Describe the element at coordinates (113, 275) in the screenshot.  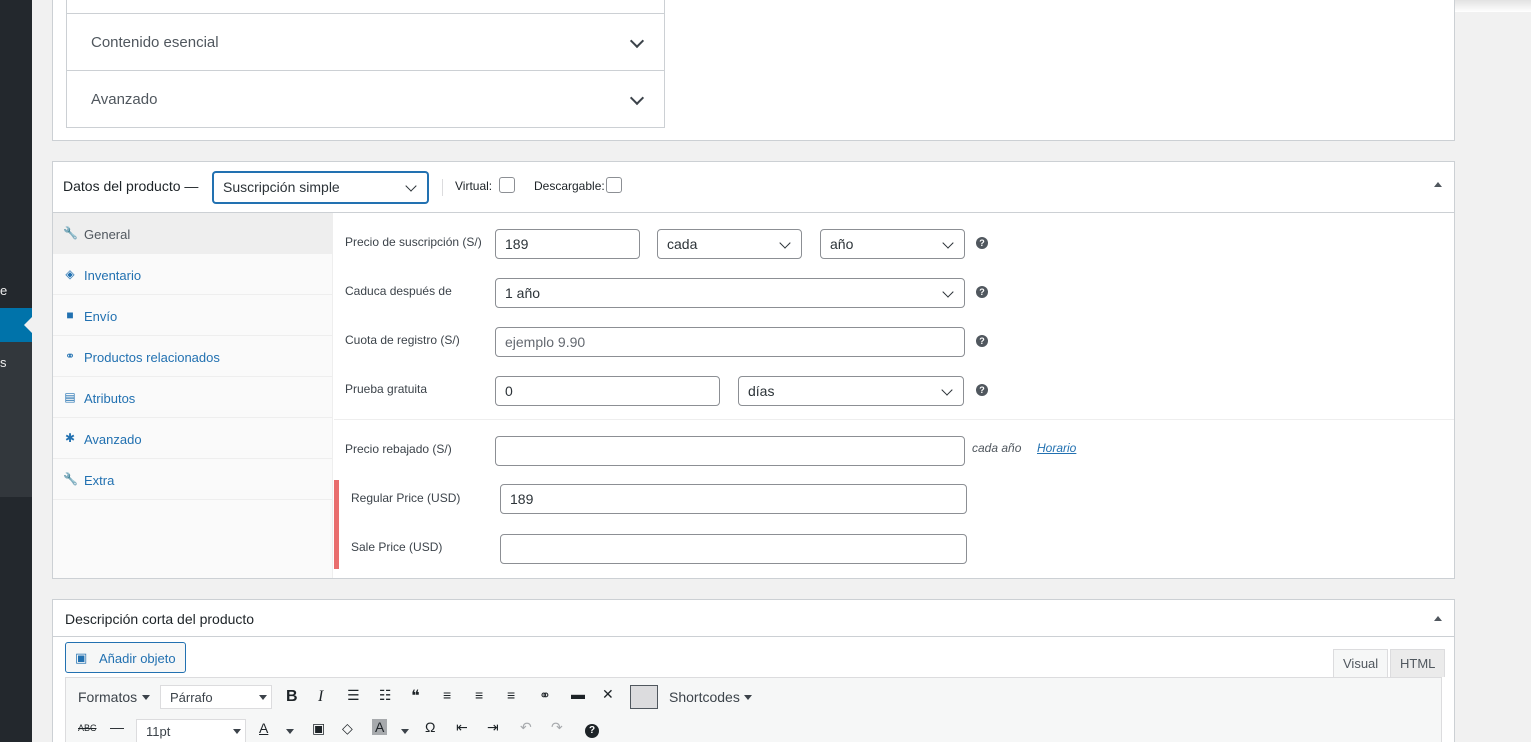
I see `tab-label: Inventario` at that location.